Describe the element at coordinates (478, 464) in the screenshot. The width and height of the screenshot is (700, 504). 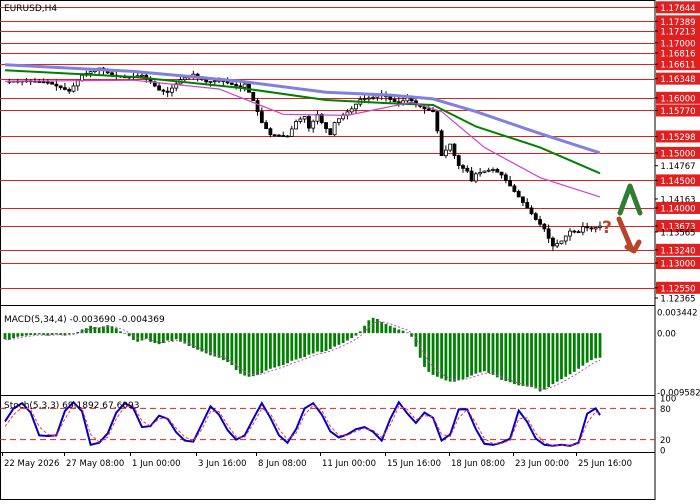
I see `x-tick-label: 18 Jun 08:00` at that location.